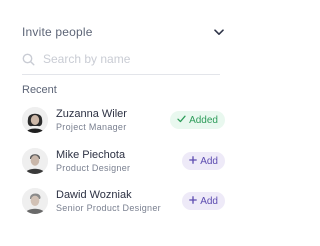 This screenshot has width=320, height=246. Describe the element at coordinates (93, 168) in the screenshot. I see `person-role: Product Designer` at that location.